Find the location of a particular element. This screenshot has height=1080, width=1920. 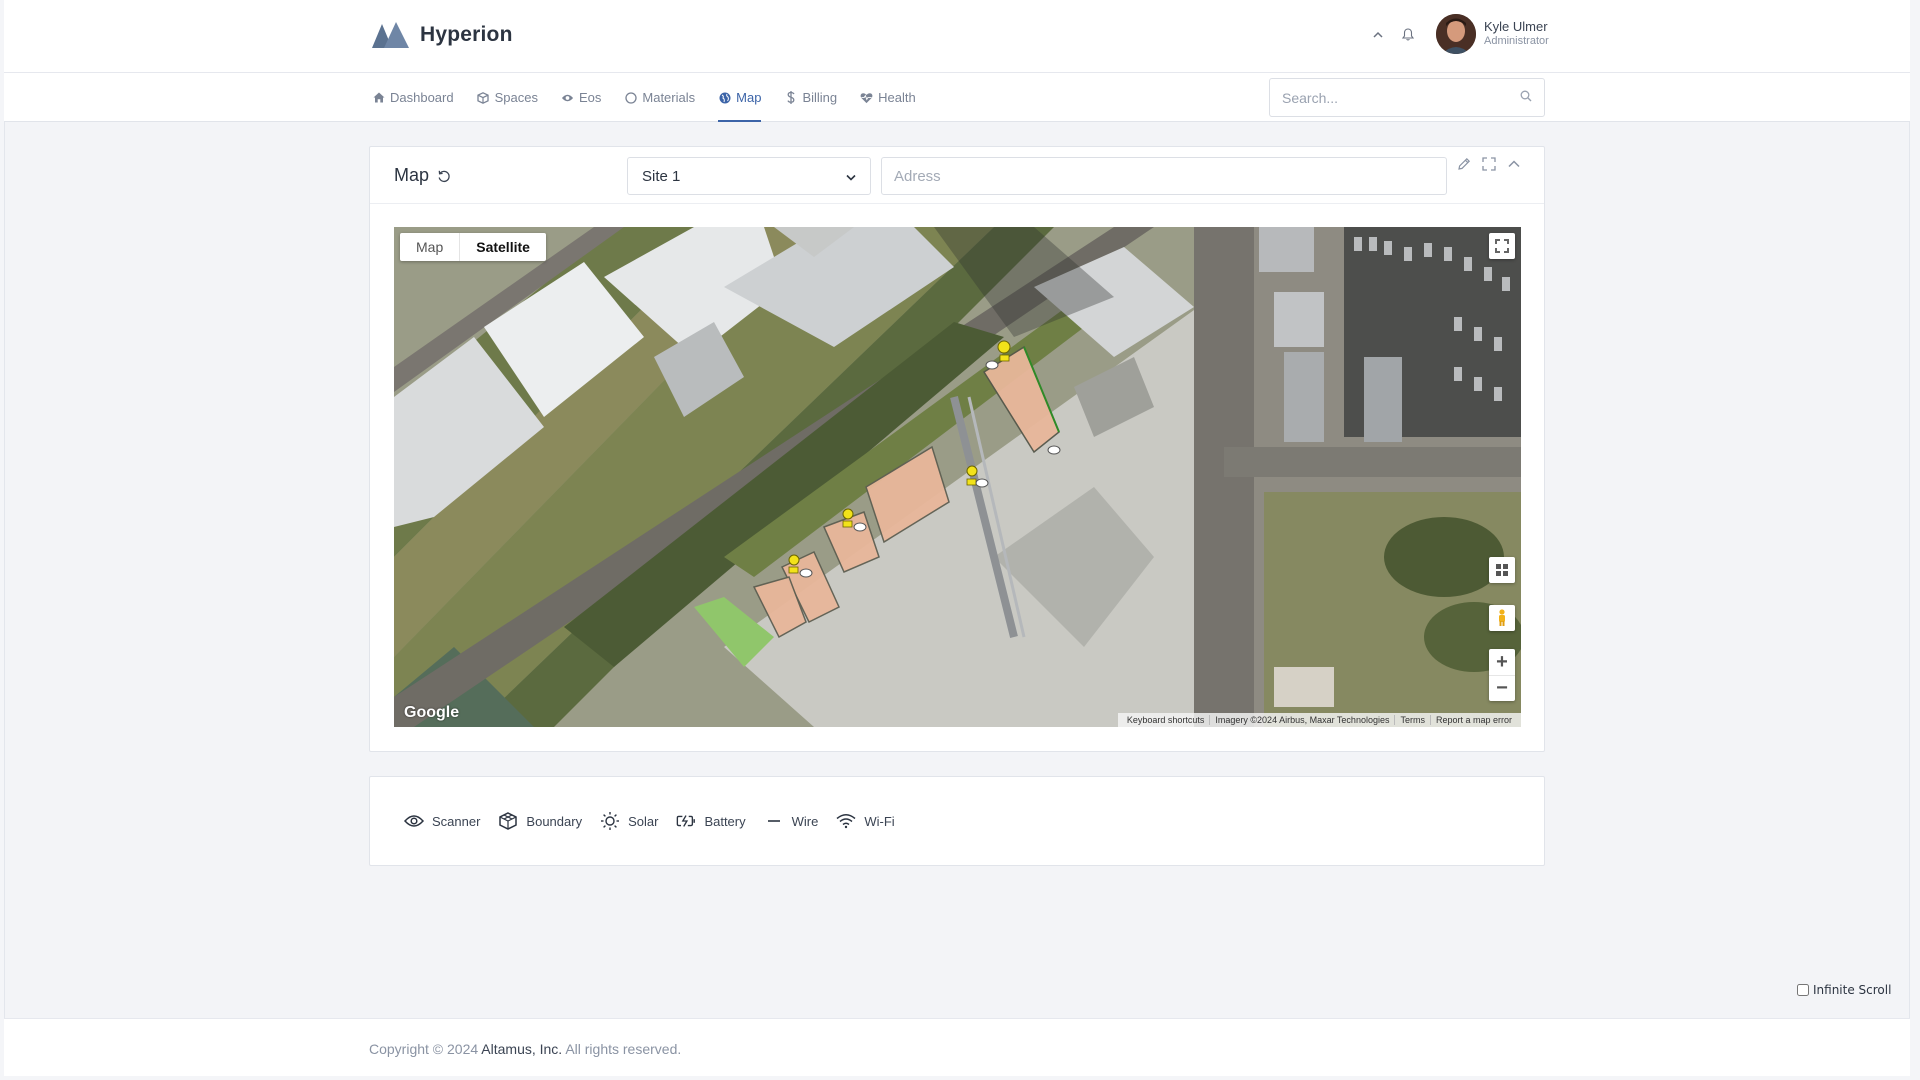

site-select-value: Site 1 is located at coordinates (661, 176).